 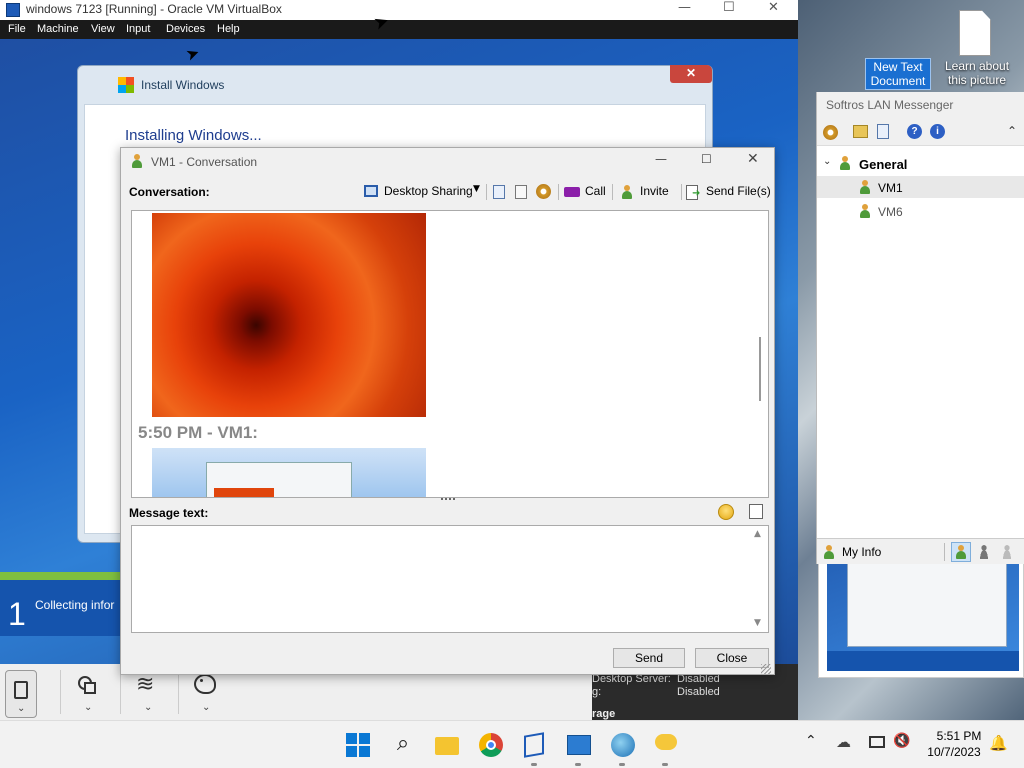 I want to click on send-button: Send, so click(x=649, y=658).